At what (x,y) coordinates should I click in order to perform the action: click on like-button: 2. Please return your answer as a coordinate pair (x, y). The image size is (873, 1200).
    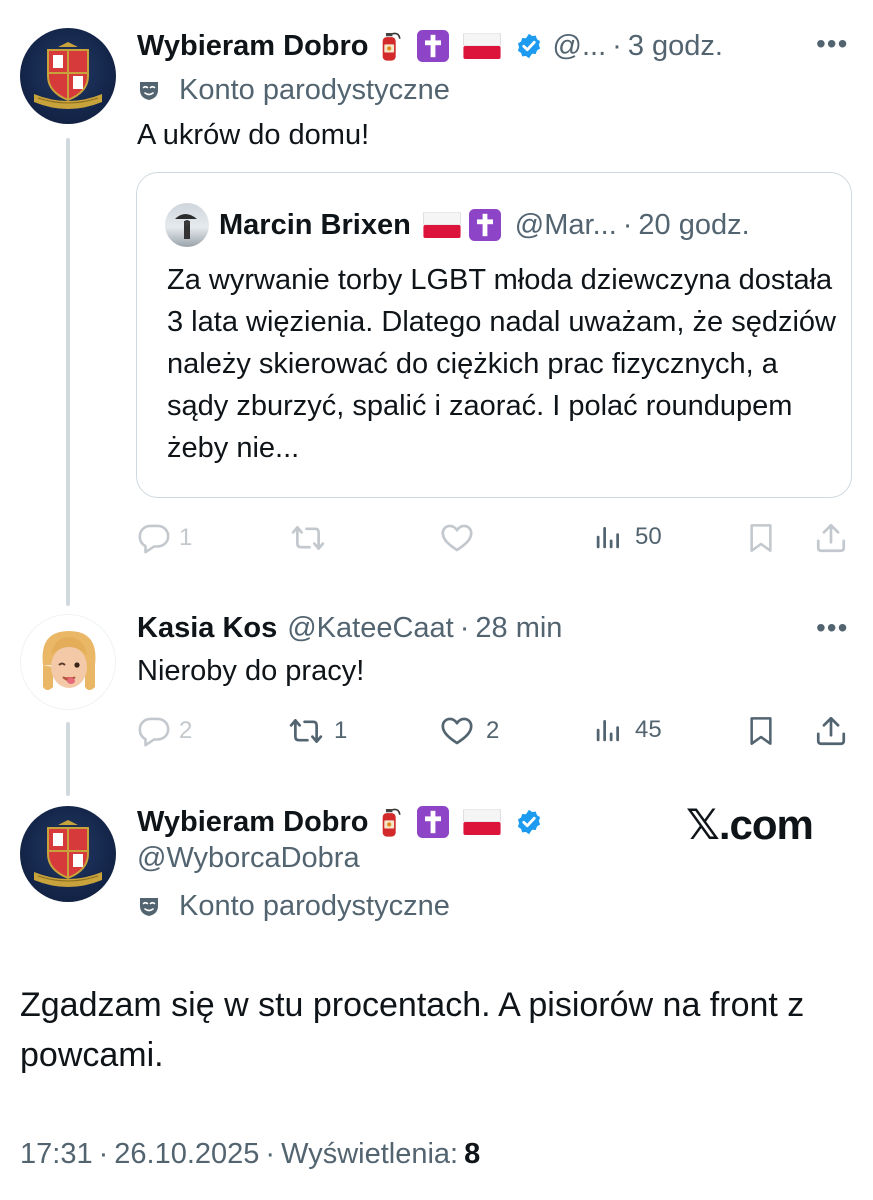
    Looking at the image, I should click on (469, 731).